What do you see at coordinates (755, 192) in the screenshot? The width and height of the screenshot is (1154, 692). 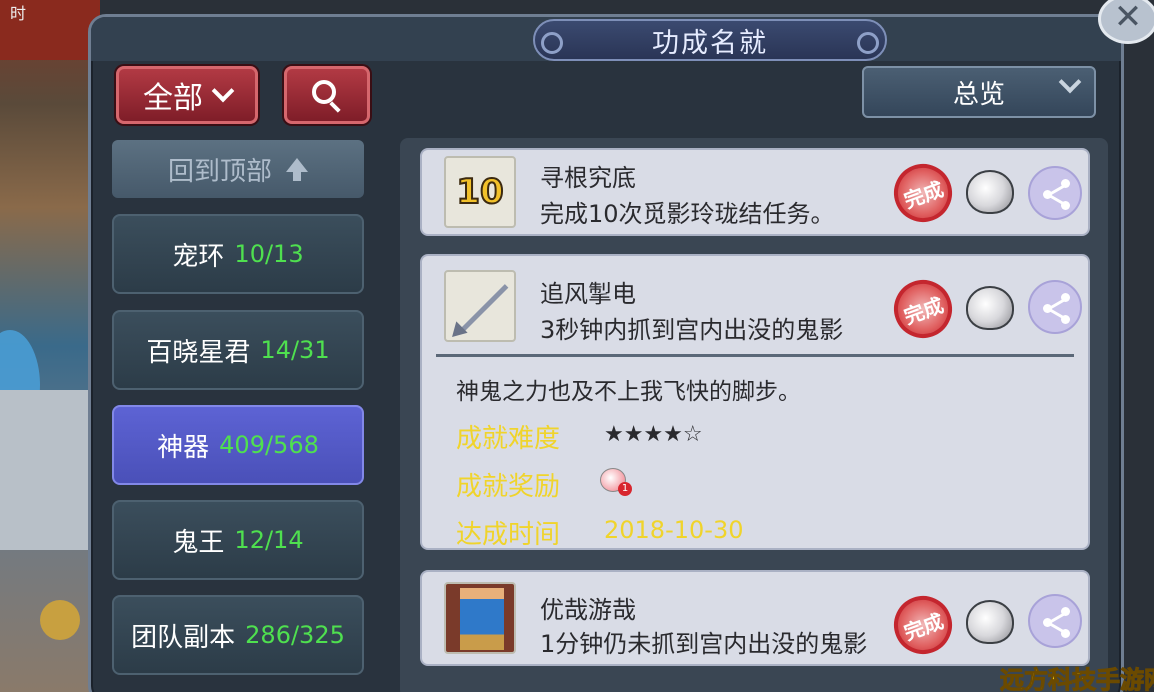 I see `achievement-card: 10 寻根究底 完成10次觅影玲珑结任务。 完成` at bounding box center [755, 192].